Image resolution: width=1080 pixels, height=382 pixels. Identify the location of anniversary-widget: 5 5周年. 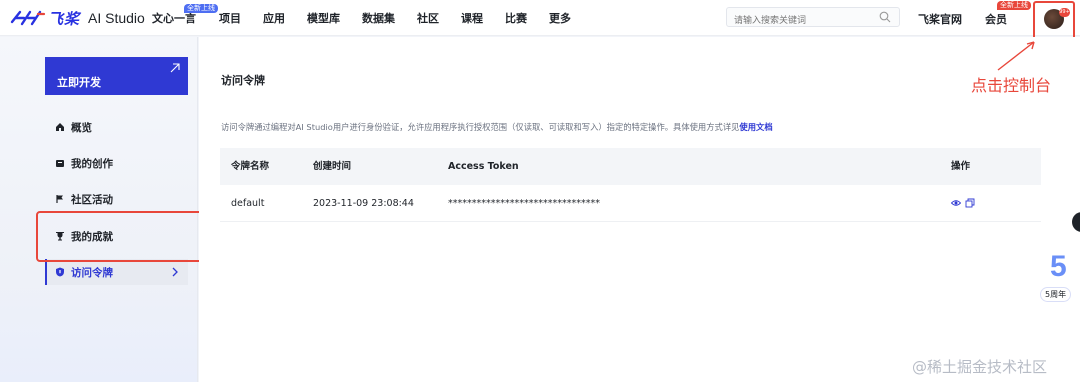
(1060, 278).